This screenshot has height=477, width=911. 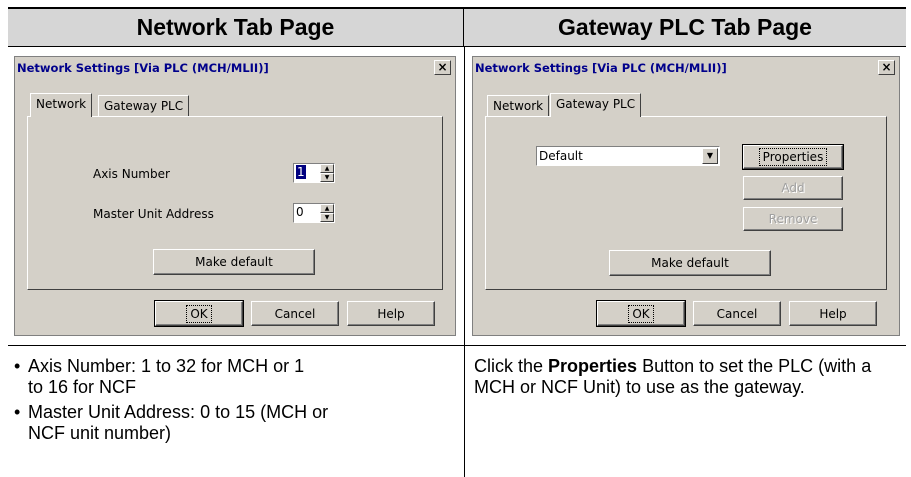 I want to click on axis-number-value: 1, so click(x=301, y=172).